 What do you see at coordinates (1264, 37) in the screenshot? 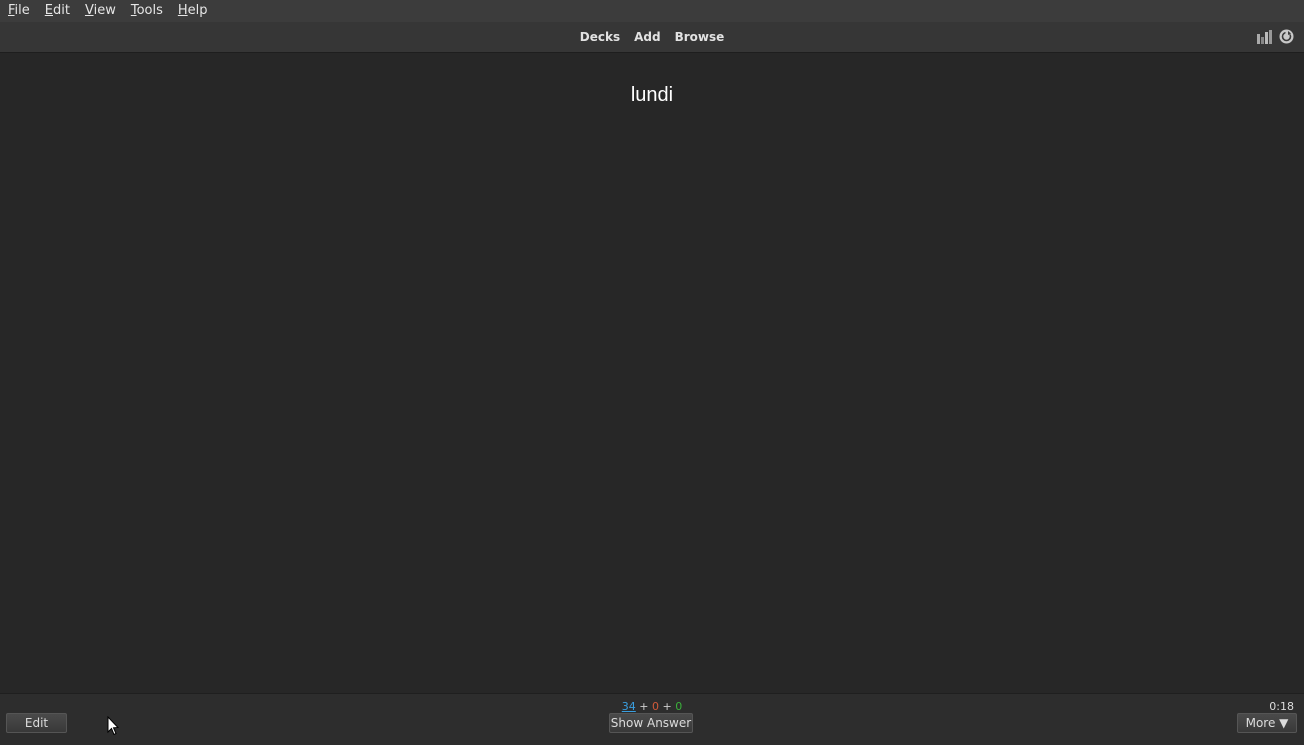
I see `bar-chart-icon` at bounding box center [1264, 37].